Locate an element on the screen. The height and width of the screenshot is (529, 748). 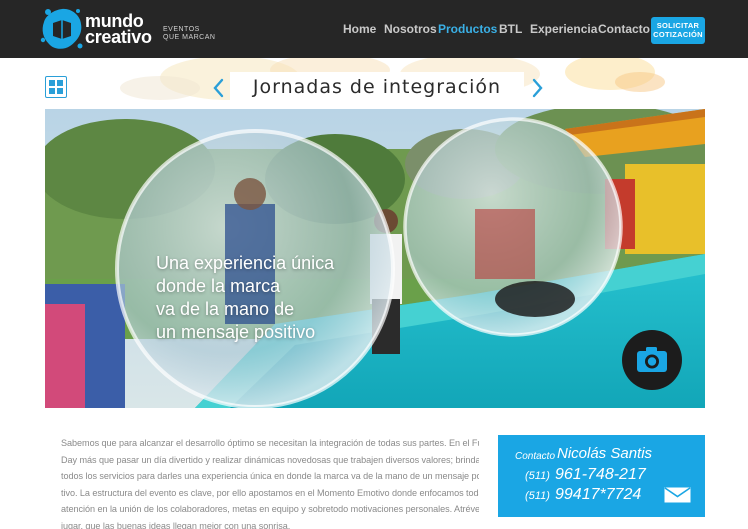
nav-experiencia: Experiencia is located at coordinates (563, 29).